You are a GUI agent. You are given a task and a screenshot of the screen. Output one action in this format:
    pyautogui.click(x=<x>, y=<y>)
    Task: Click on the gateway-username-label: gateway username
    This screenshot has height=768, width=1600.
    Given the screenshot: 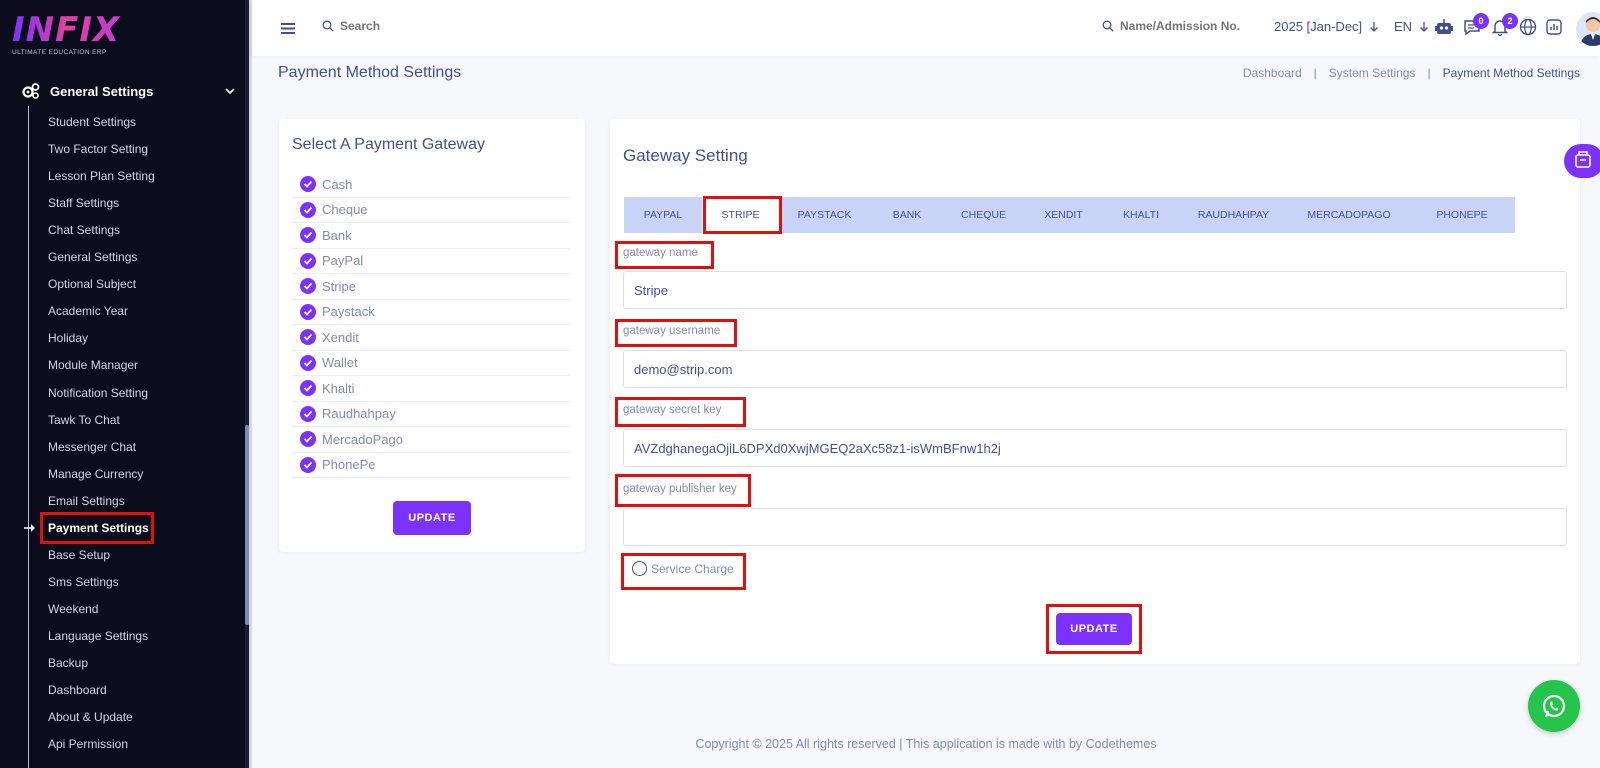 What is the action you would take?
    pyautogui.click(x=672, y=331)
    